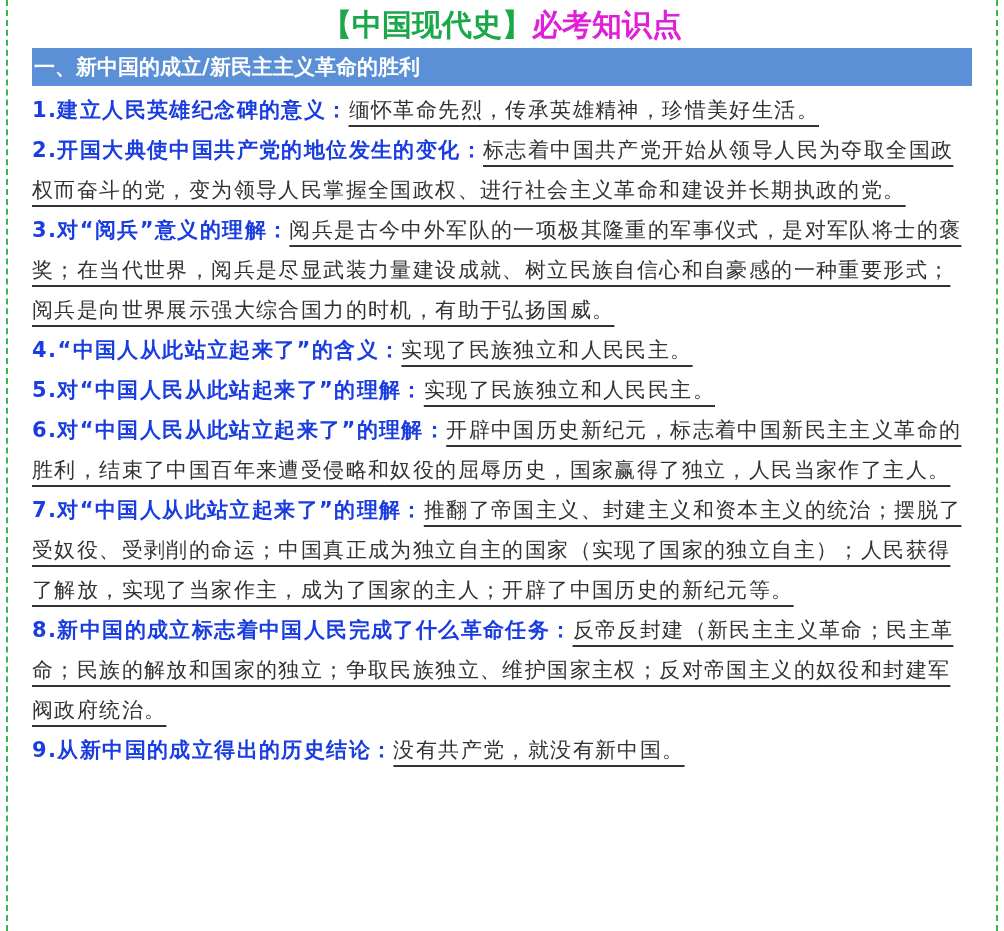  I want to click on knowledge-point: 1.建立人民英雄纪念碑的意义：缅怀革命先烈，传承英雄精神，珍惜美好生活。, so click(426, 110).